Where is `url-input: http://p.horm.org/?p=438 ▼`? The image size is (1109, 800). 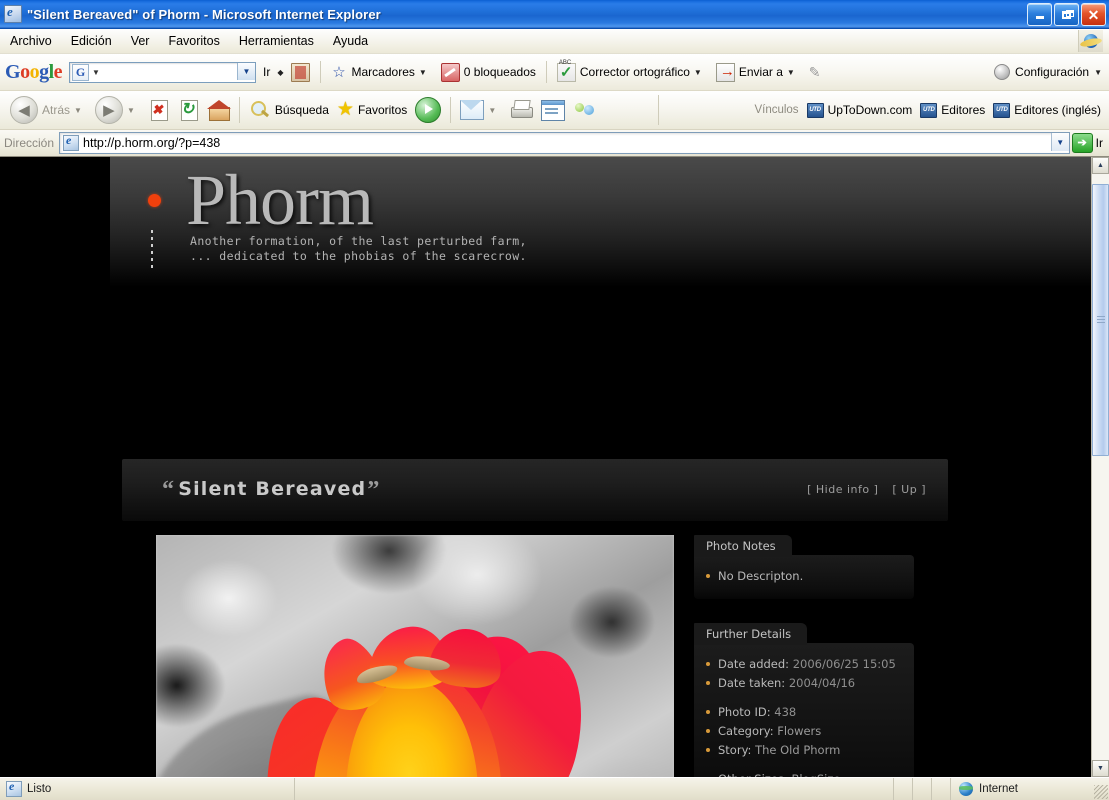 url-input: http://p.horm.org/?p=438 ▼ is located at coordinates (564, 143).